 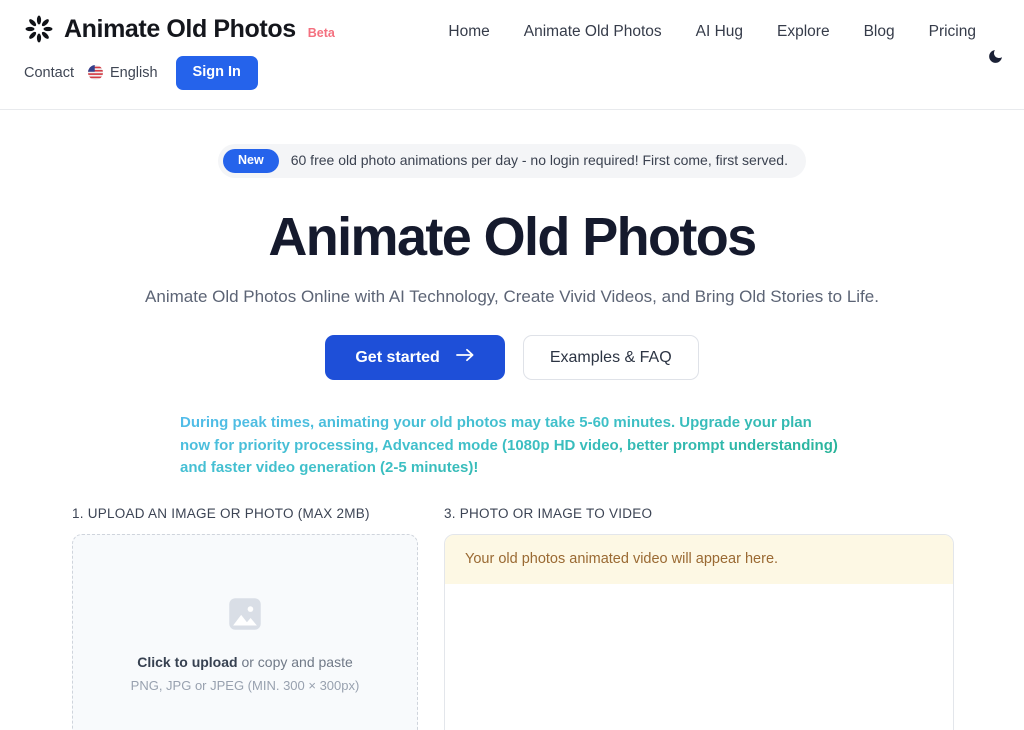 I want to click on brand: Animate Old Photos Beta, so click(x=179, y=29).